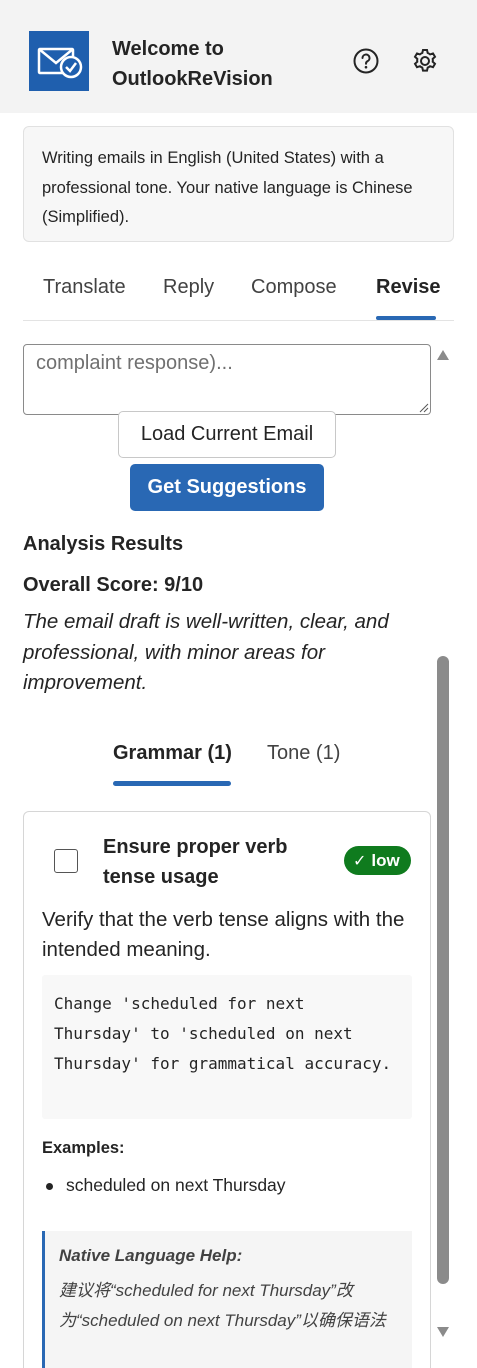 This screenshot has width=477, height=1368. I want to click on active-tab-indicator, so click(406, 318).